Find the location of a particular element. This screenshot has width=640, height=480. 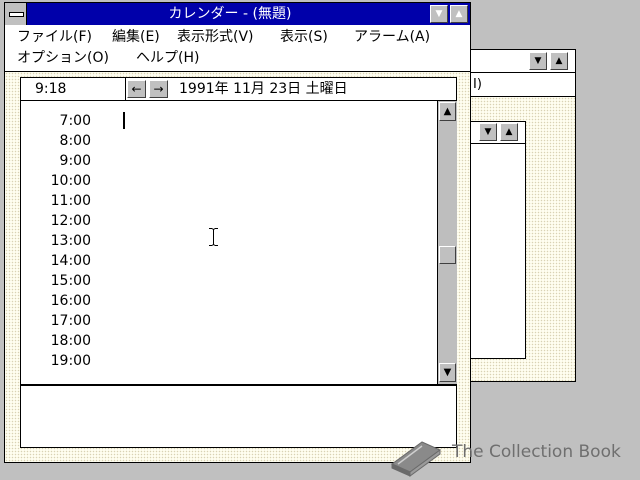

background-inner-minimize-button: ▼ is located at coordinates (488, 132).